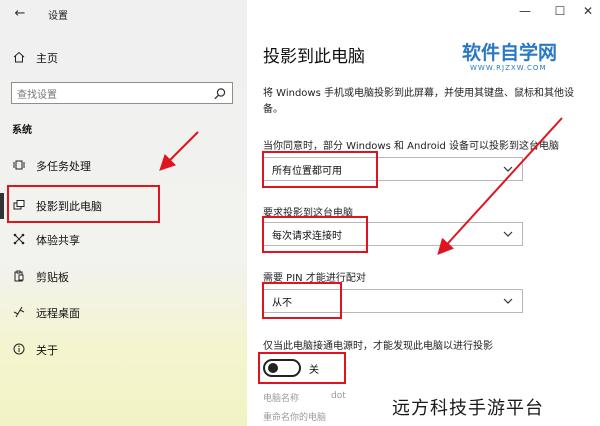 The width and height of the screenshot is (600, 426). Describe the element at coordinates (525, 11) in the screenshot. I see `minimize-icon: —` at that location.